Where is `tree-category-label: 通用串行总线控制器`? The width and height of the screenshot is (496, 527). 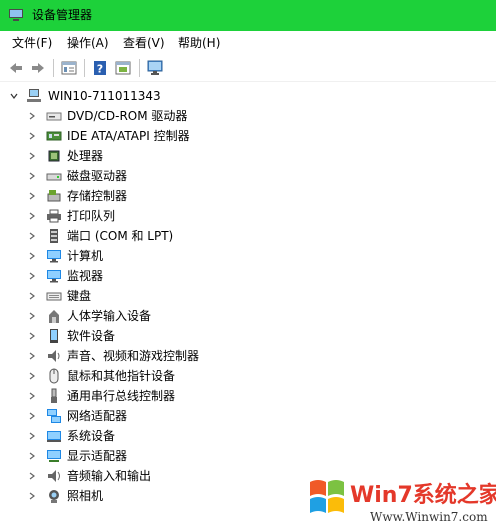 tree-category-label: 通用串行总线控制器 is located at coordinates (121, 396).